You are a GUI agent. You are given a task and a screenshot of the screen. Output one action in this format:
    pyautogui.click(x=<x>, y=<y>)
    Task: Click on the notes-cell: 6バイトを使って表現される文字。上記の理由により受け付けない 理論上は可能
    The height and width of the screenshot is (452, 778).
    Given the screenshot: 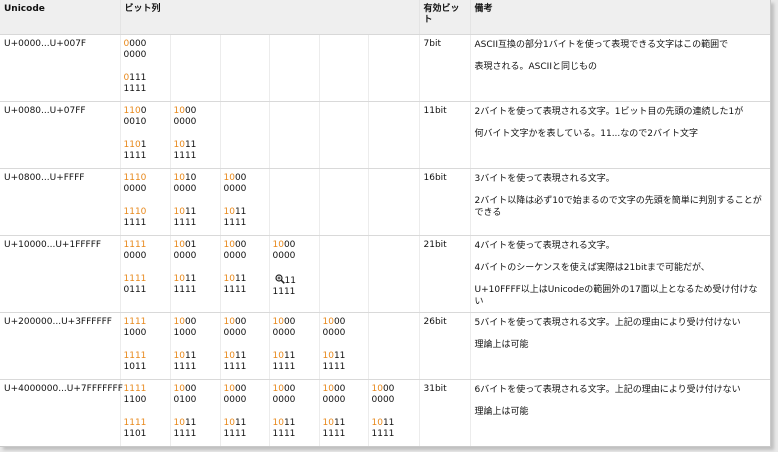 What is the action you would take?
    pyautogui.click(x=620, y=412)
    